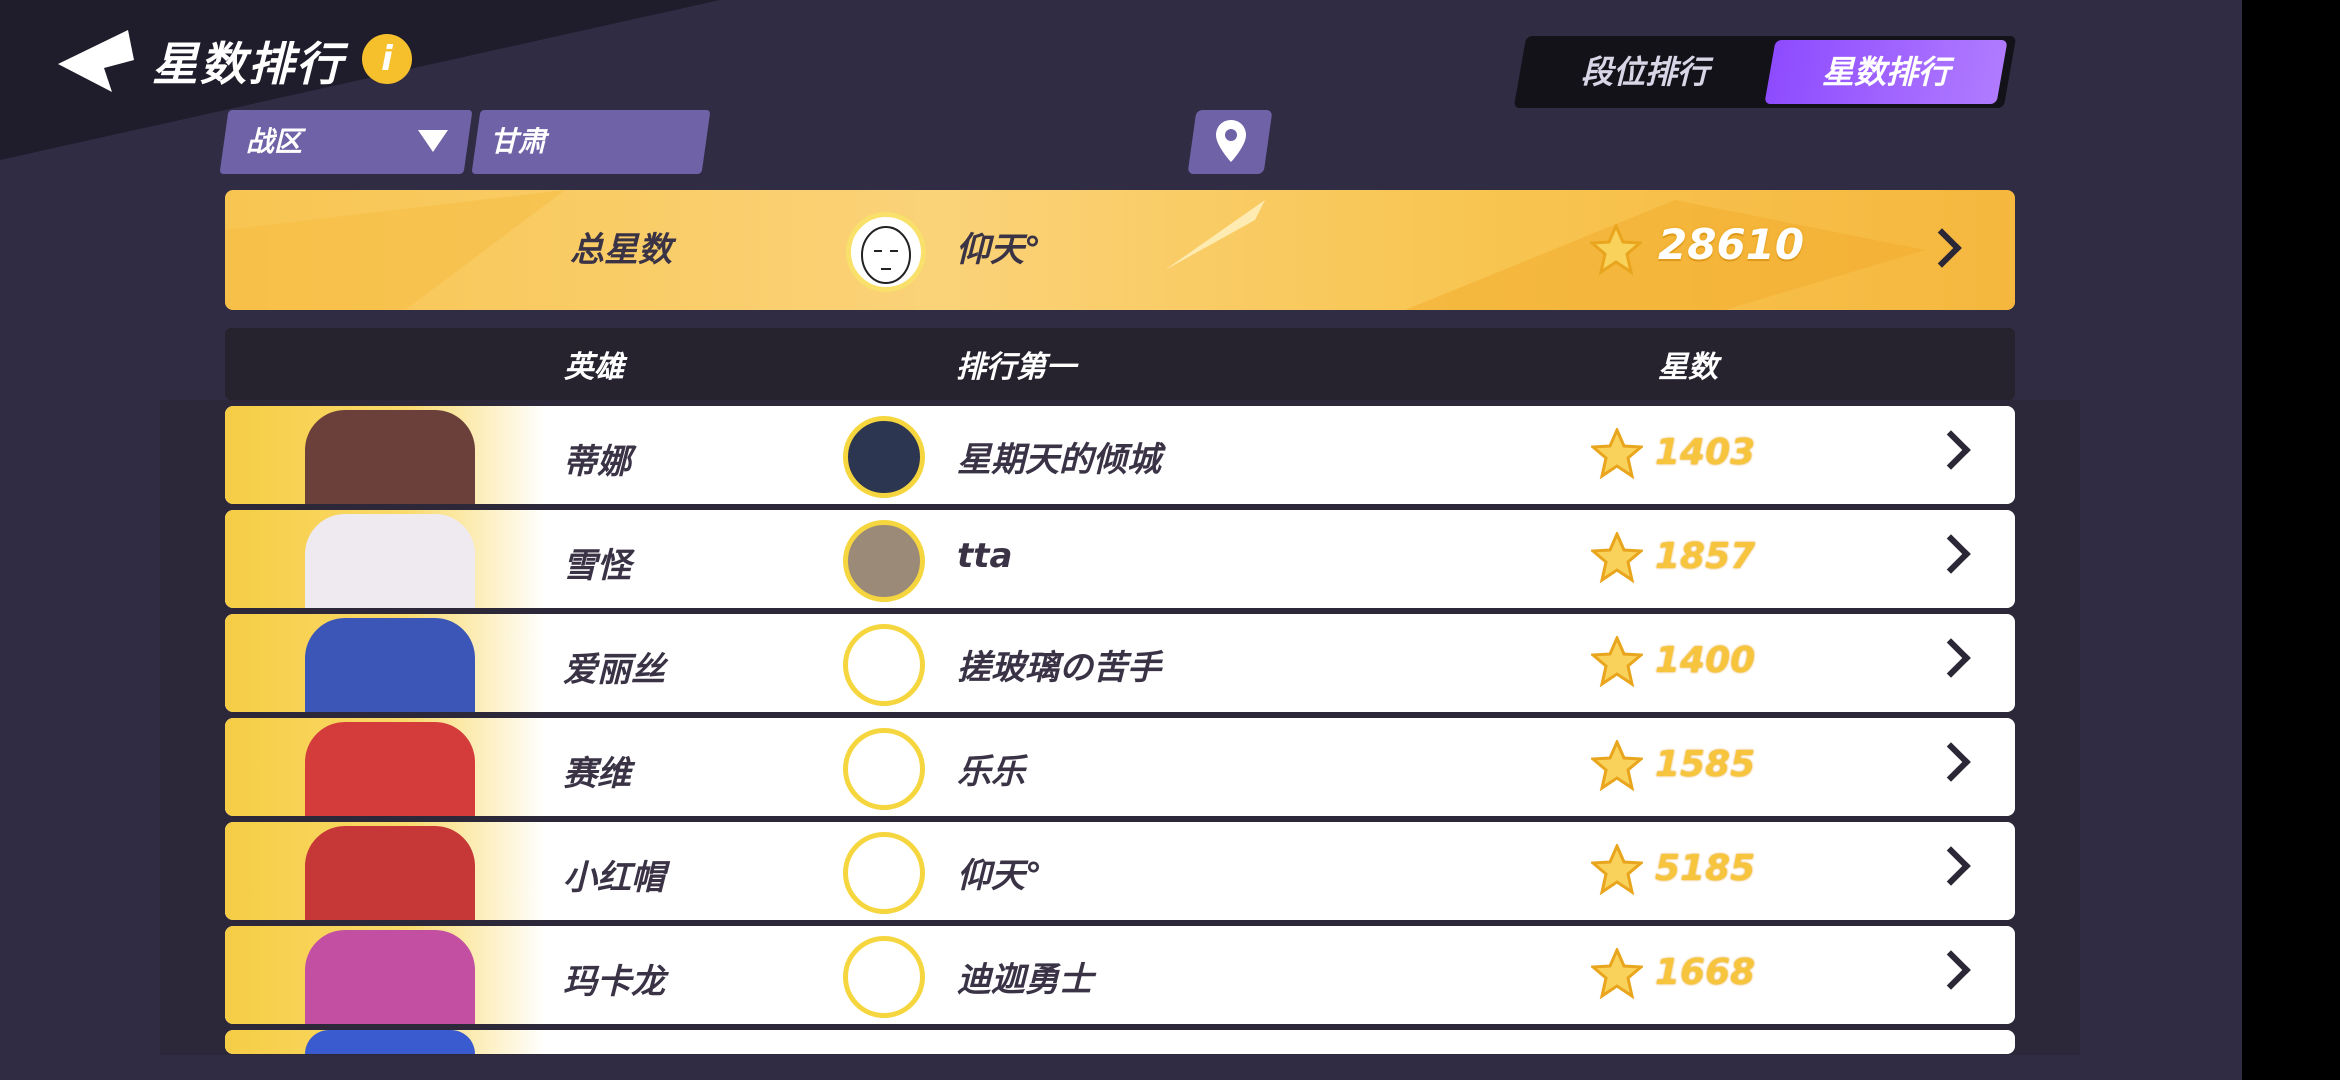  What do you see at coordinates (1231, 141) in the screenshot?
I see `location-pin-icon` at bounding box center [1231, 141].